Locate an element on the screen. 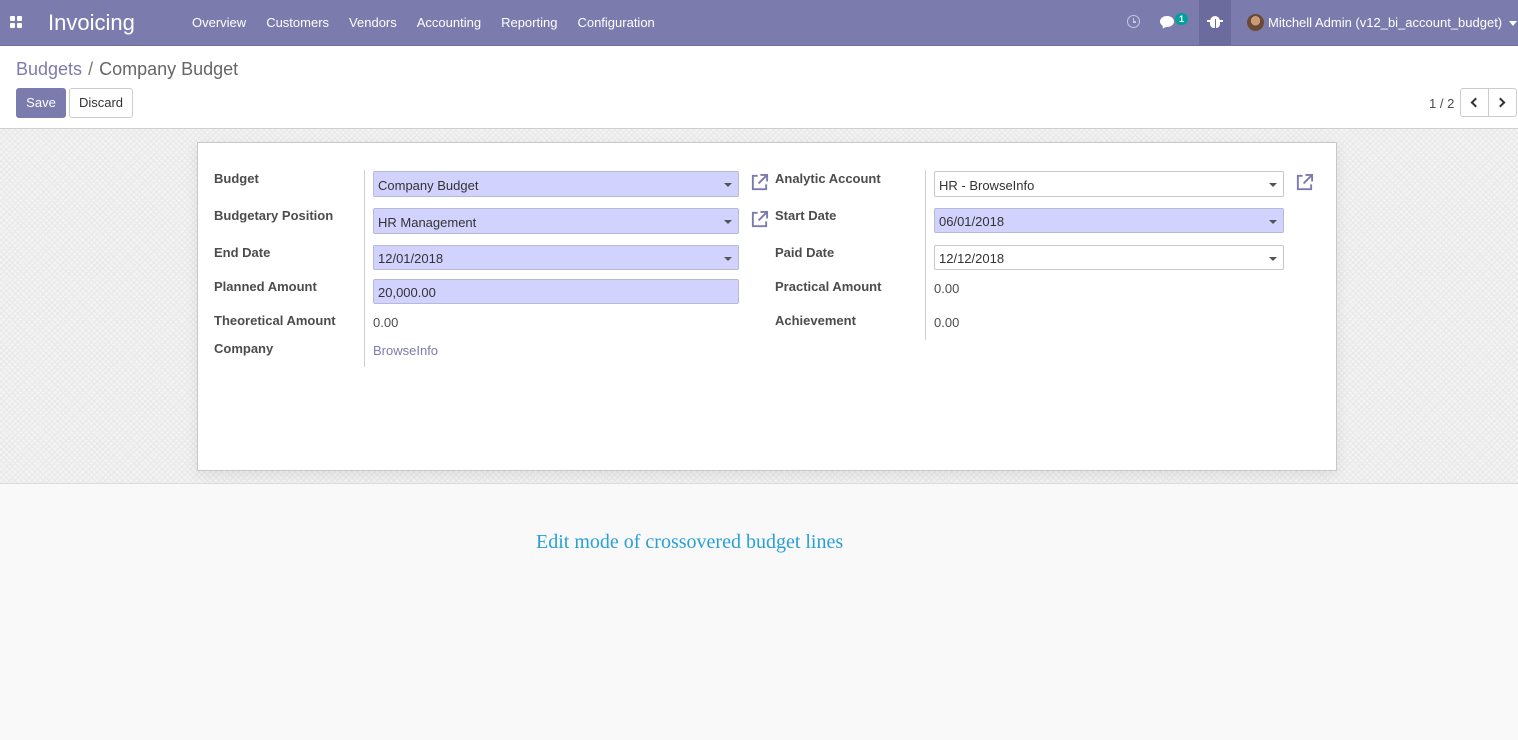 Image resolution: width=1518 pixels, height=740 pixels. menu-item-customers: Customers is located at coordinates (297, 23).